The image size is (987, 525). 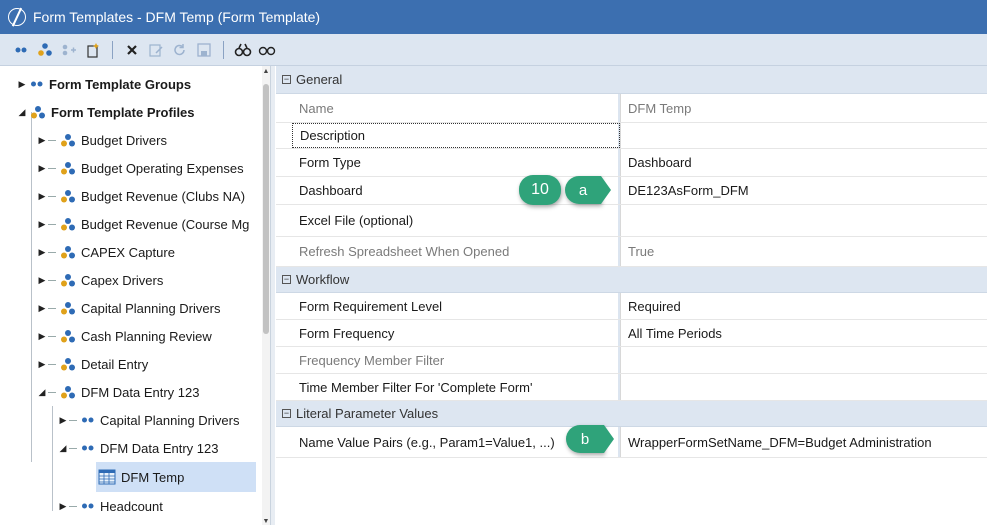 I want to click on property-row-form-requirement-level: Form Requirement Level Required, so click(x=631, y=306).